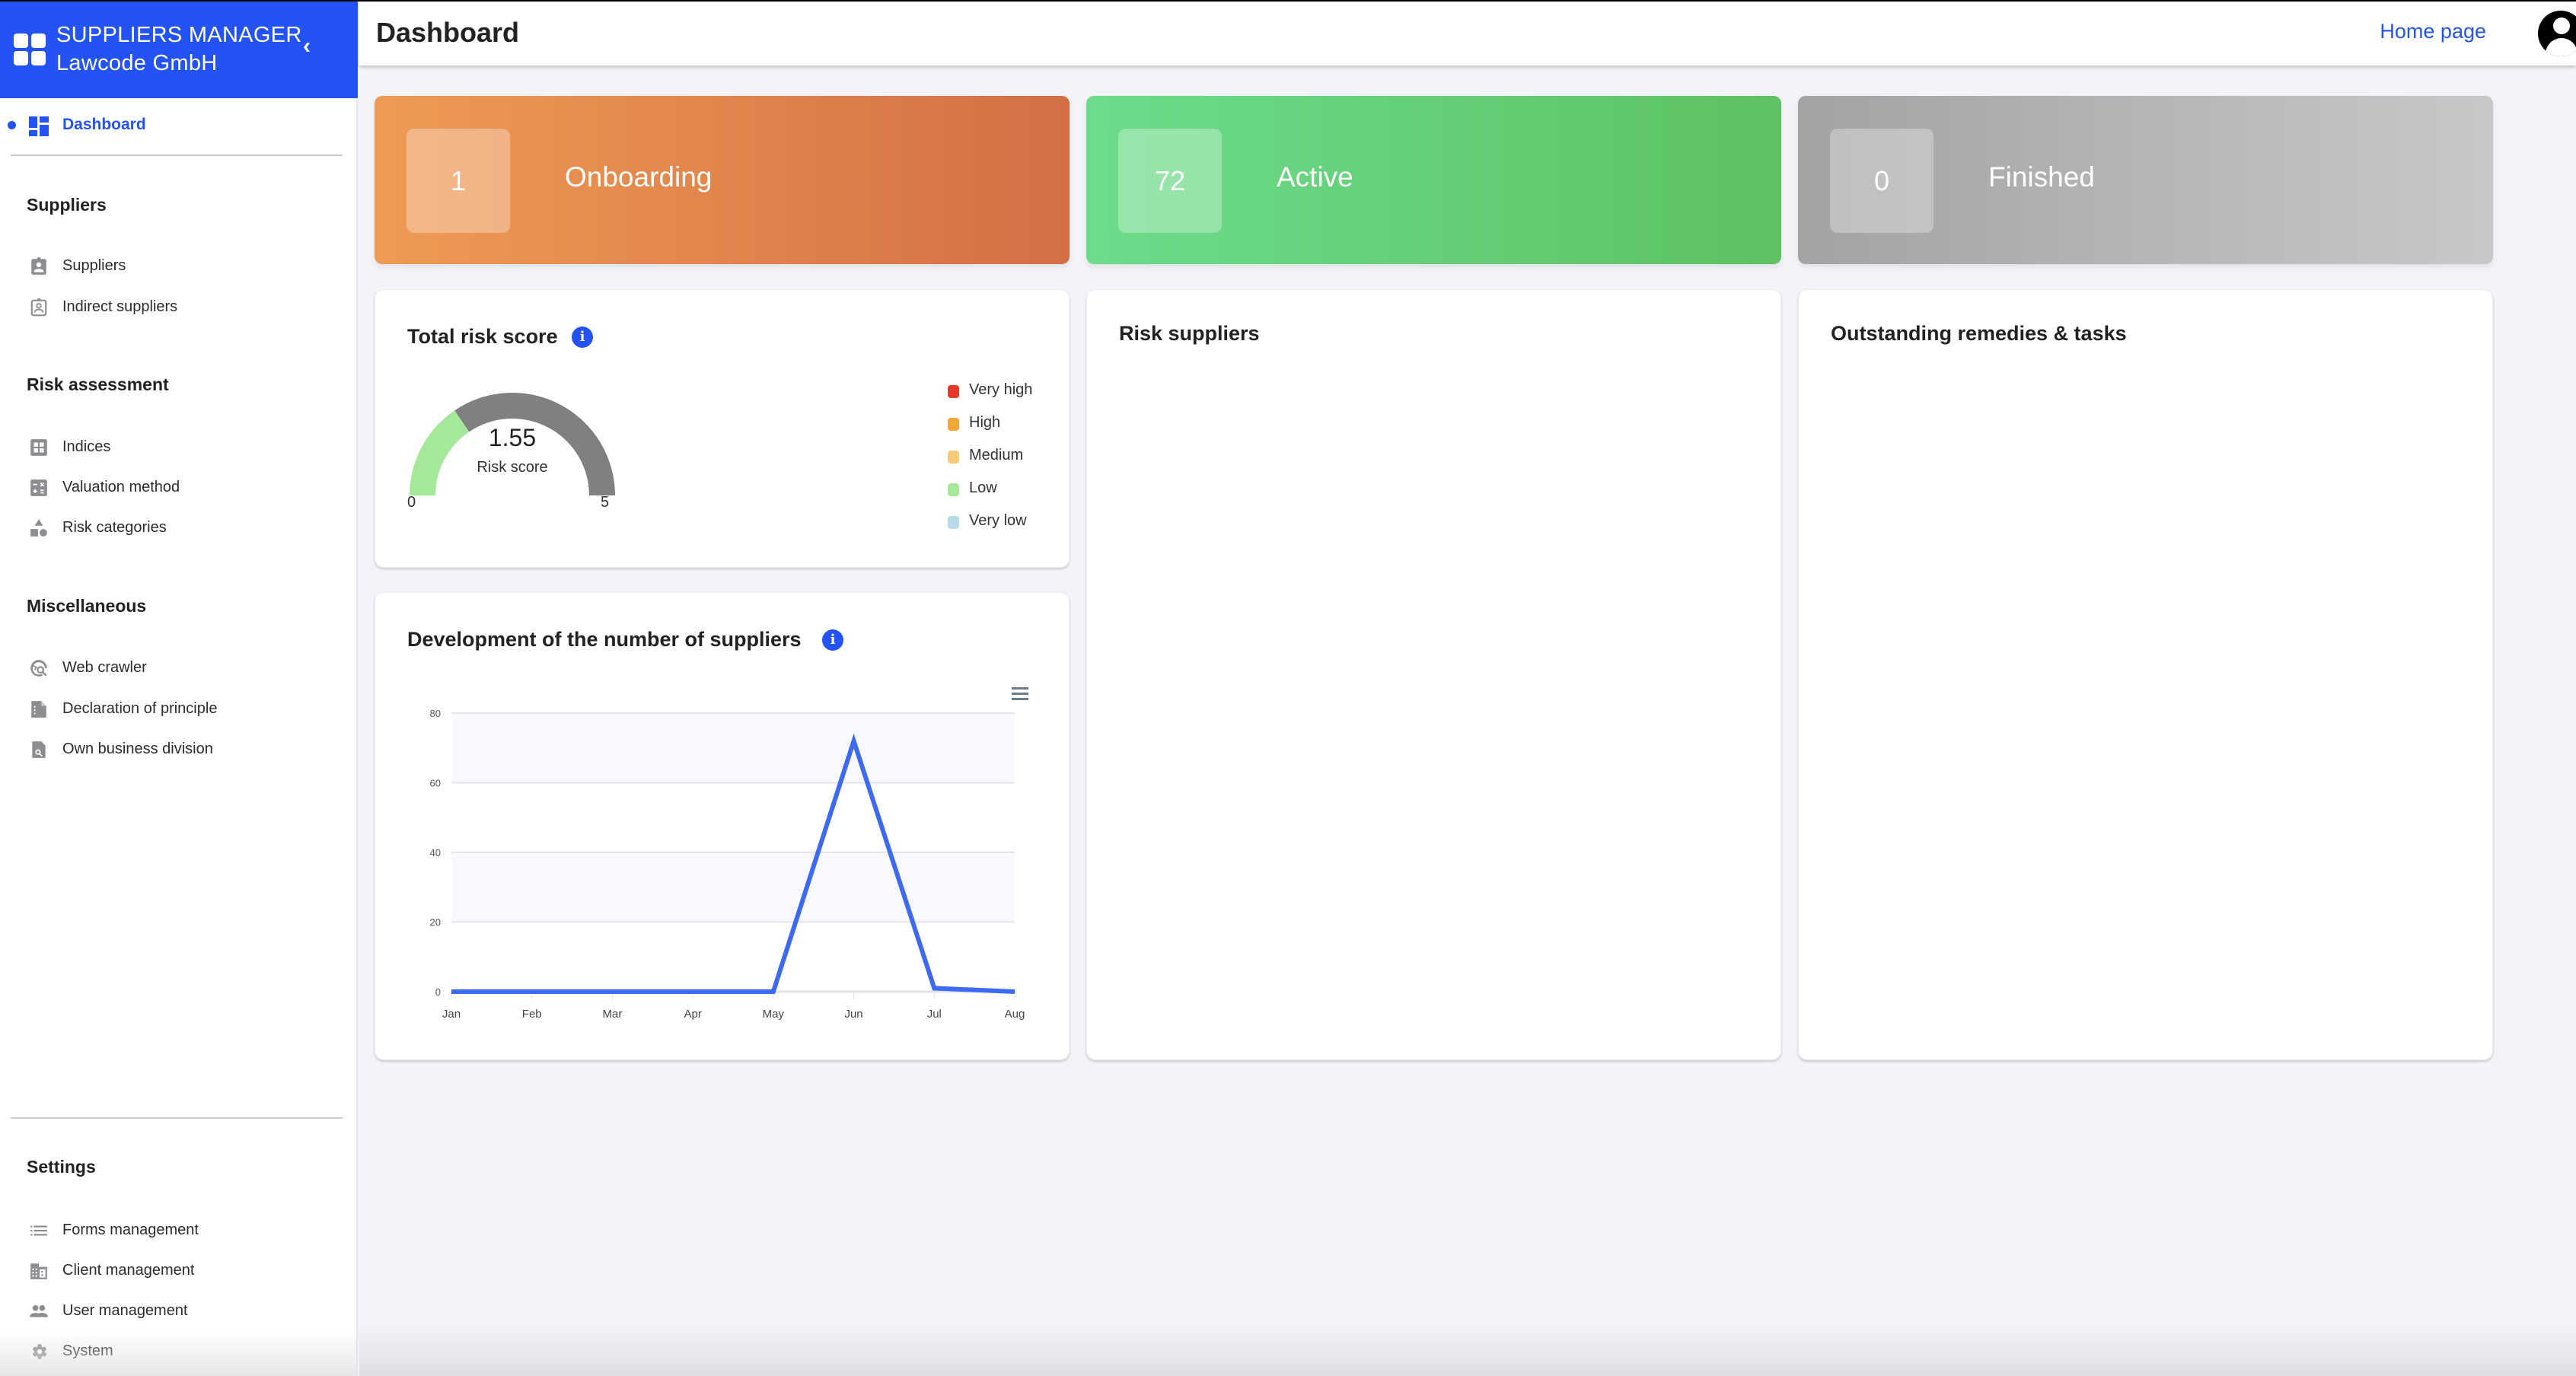 Image resolution: width=2576 pixels, height=1376 pixels. What do you see at coordinates (448, 32) in the screenshot?
I see `page-title: Dashboard` at bounding box center [448, 32].